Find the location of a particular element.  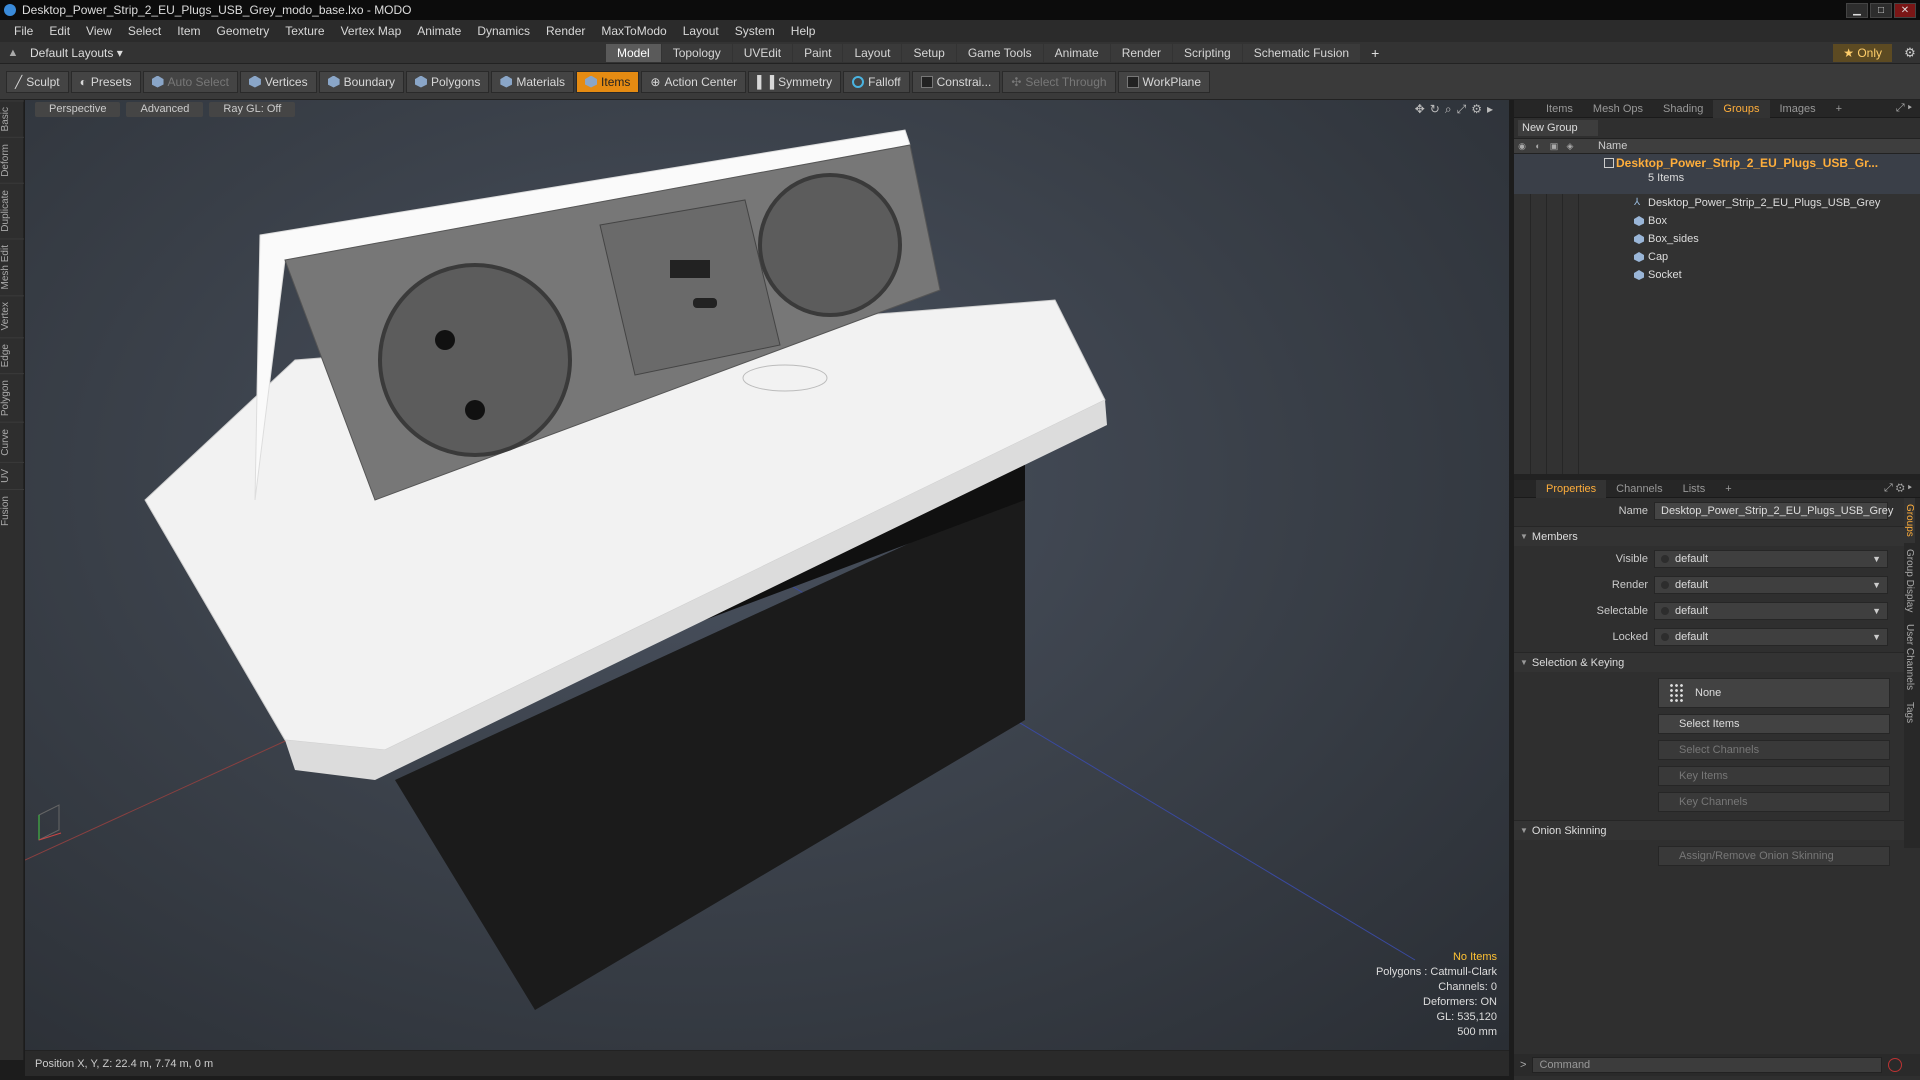

left-tab-duplicate: Duplicate is located at coordinates (12, 210).